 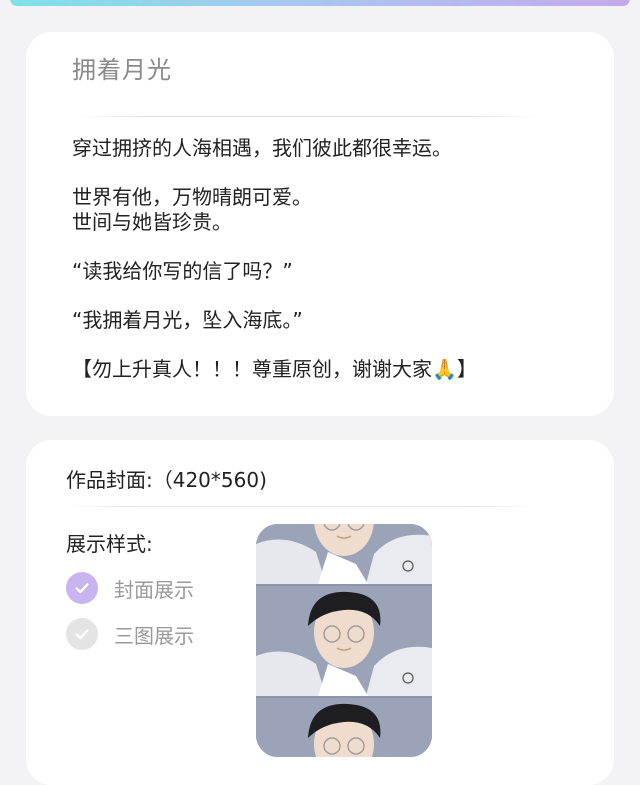 What do you see at coordinates (320, 3) in the screenshot?
I see `top-accent-bar` at bounding box center [320, 3].